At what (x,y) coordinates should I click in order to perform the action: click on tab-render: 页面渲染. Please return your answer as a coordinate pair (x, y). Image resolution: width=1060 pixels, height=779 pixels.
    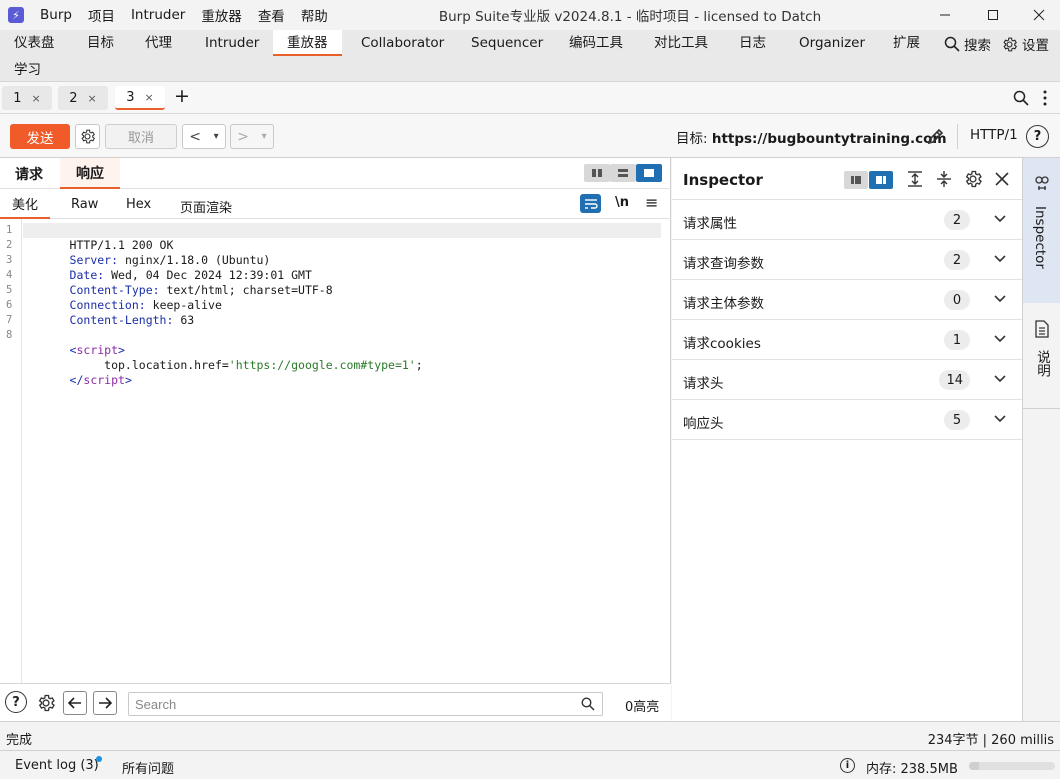
    Looking at the image, I should click on (206, 206).